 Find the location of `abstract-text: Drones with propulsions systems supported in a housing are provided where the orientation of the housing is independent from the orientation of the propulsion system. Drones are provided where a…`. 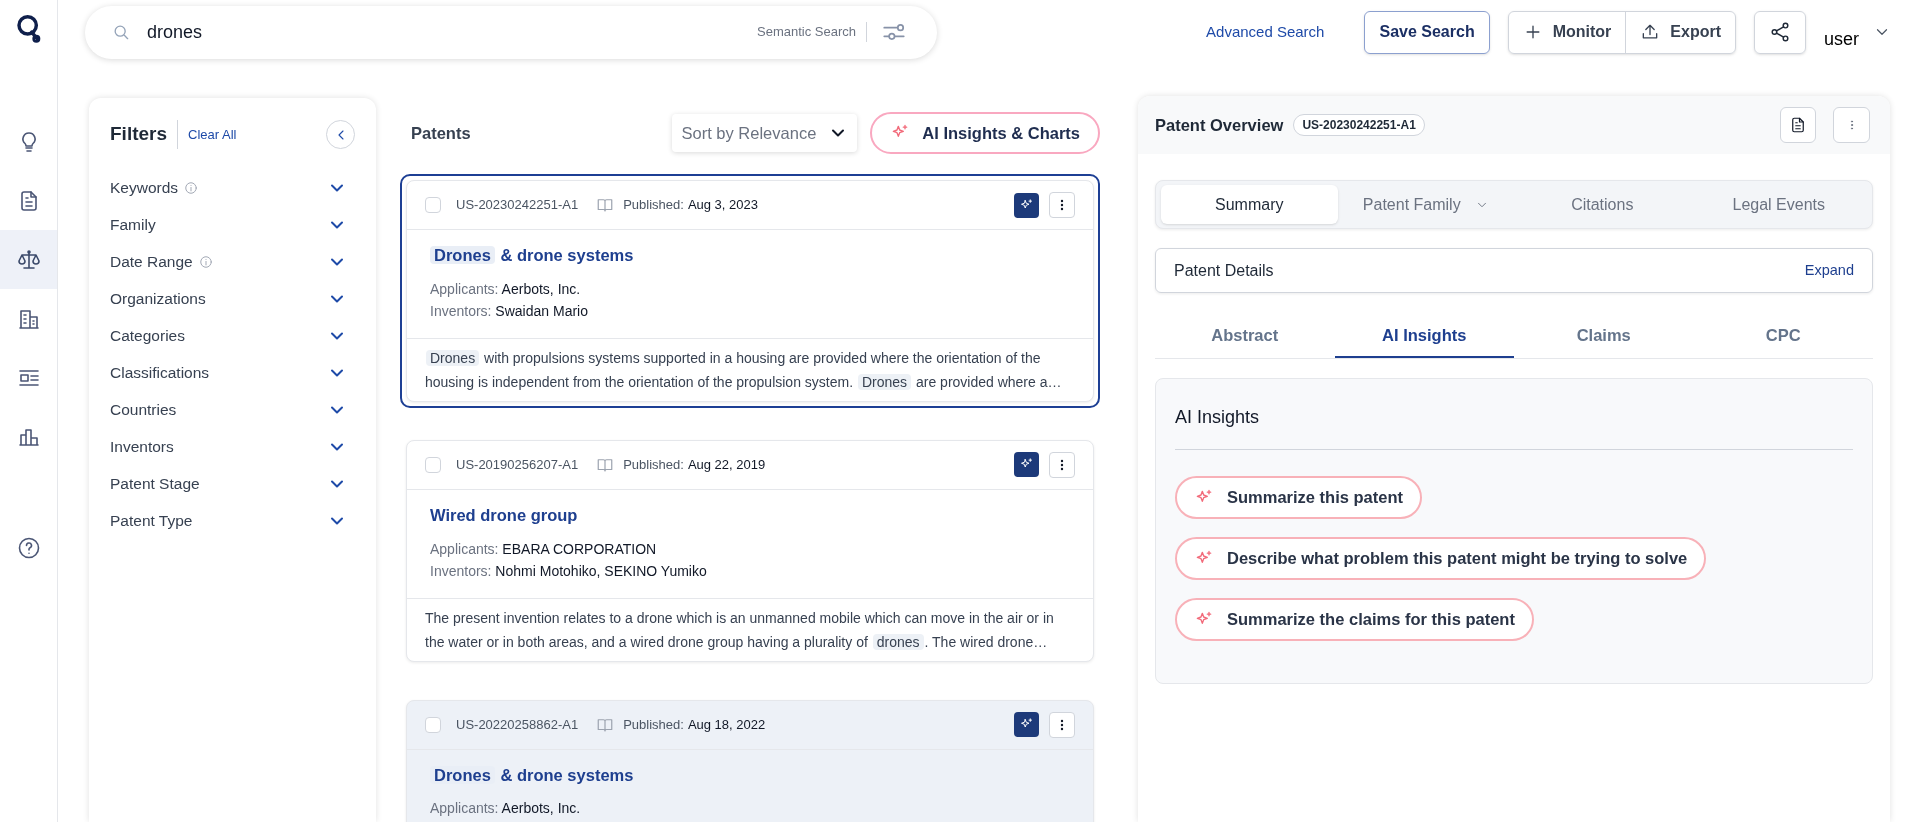

abstract-text: Drones with propulsions systems supported in a housing are provided where the orientation of the housing is independent from the orientation of the propulsion system. Drones are provided where a… is located at coordinates (743, 370).